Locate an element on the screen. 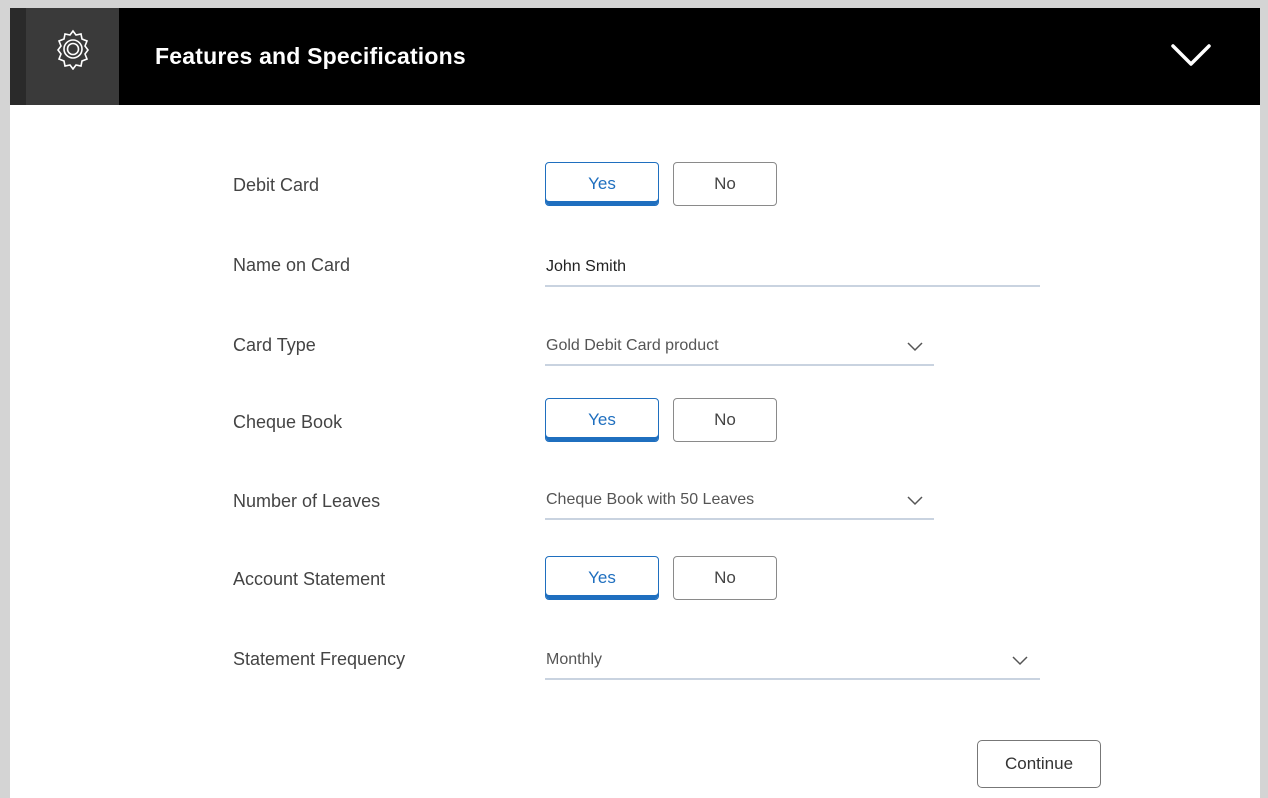  gear-icon is located at coordinates (73, 49).